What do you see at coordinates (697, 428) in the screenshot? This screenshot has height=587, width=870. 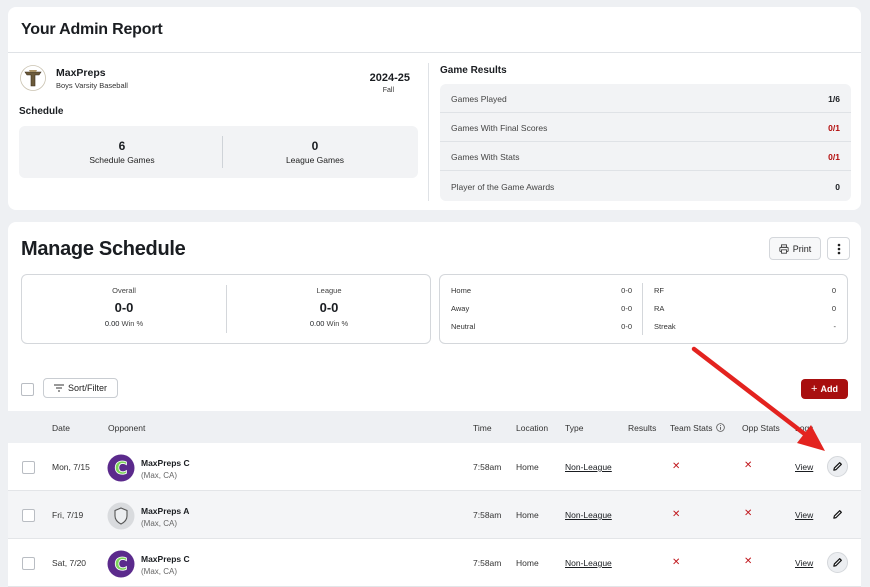 I see `col-team-stats: Team Stats` at bounding box center [697, 428].